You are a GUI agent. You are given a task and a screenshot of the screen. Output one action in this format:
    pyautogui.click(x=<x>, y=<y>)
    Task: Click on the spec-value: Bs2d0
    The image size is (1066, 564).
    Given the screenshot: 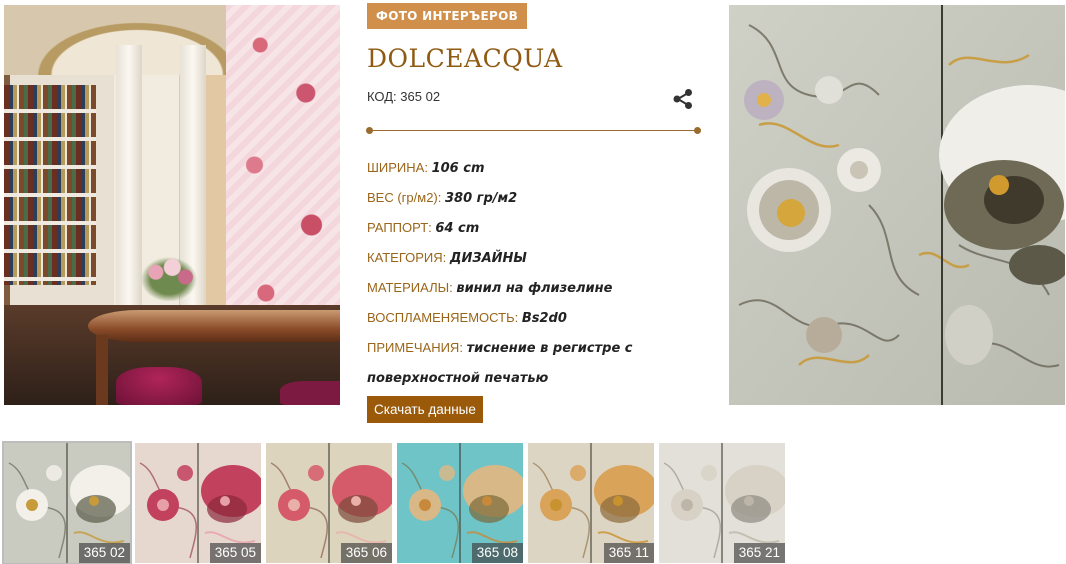 What is the action you would take?
    pyautogui.click(x=544, y=318)
    